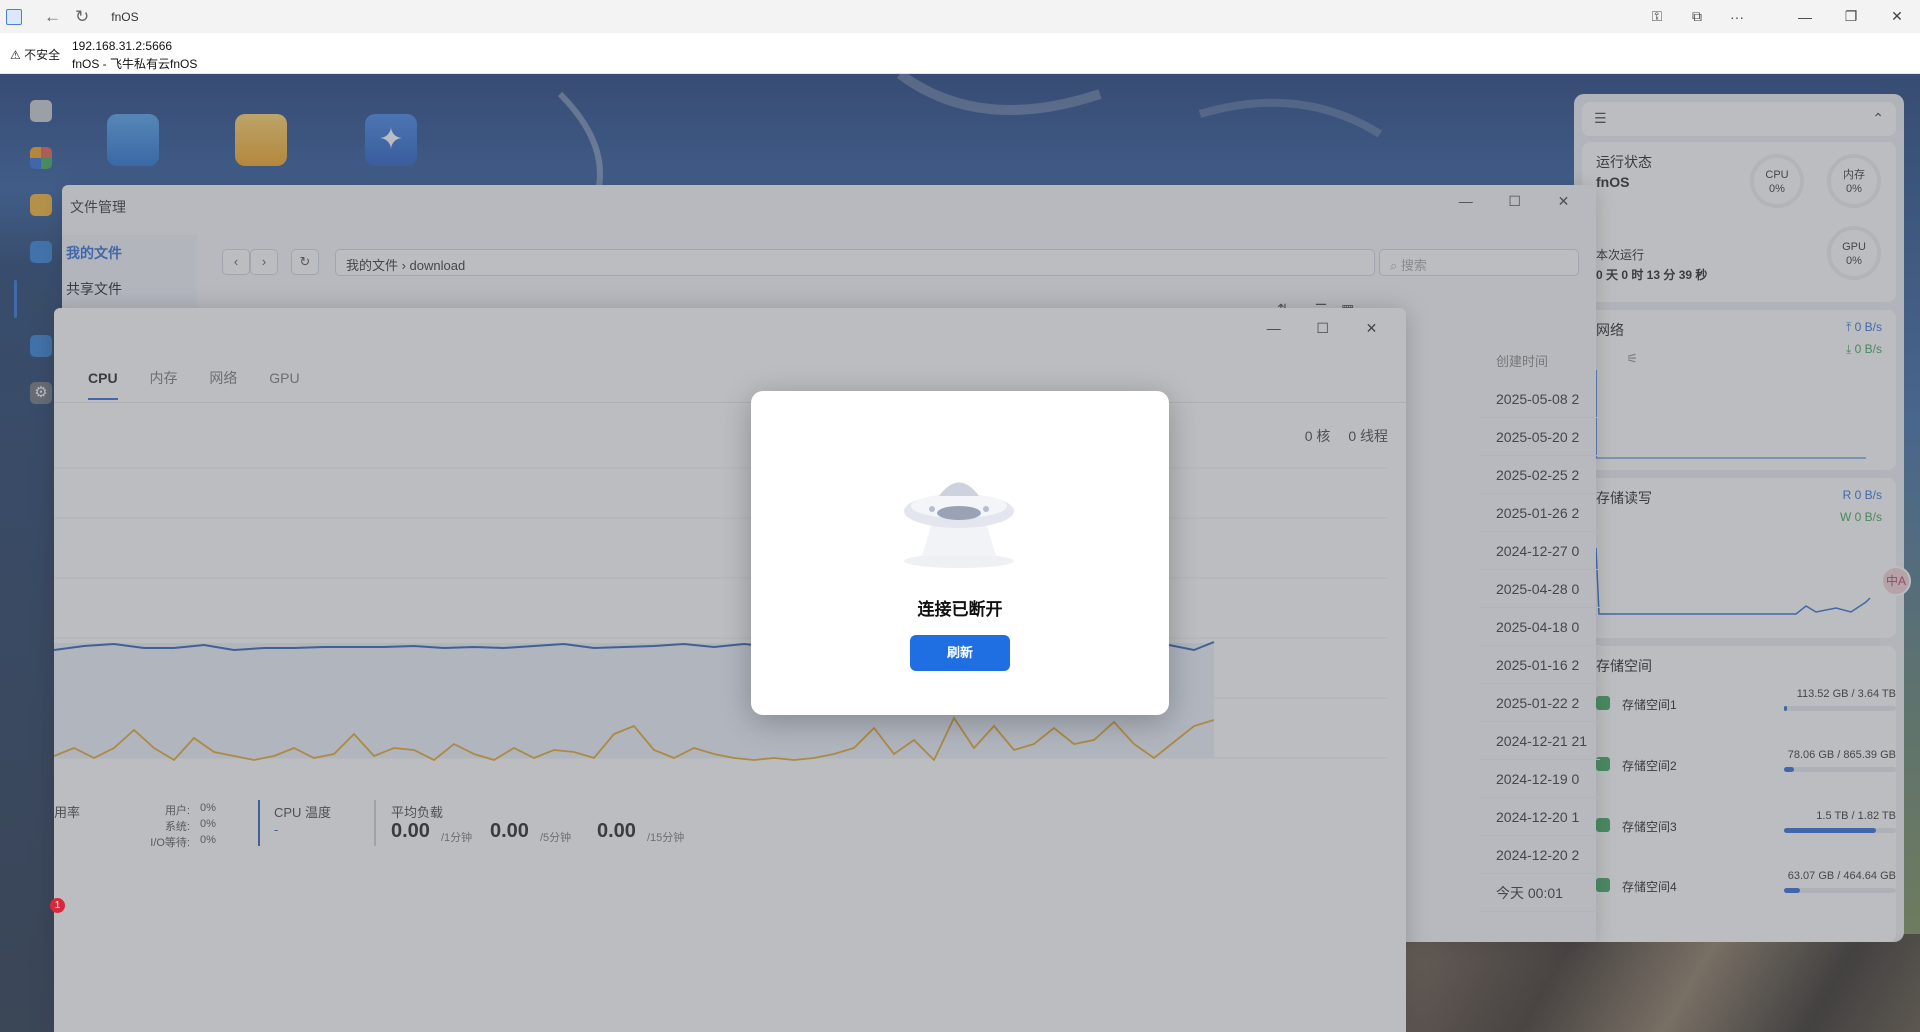 The height and width of the screenshot is (1032, 1920). I want to click on back-arrow-icon: ←, so click(52, 17).